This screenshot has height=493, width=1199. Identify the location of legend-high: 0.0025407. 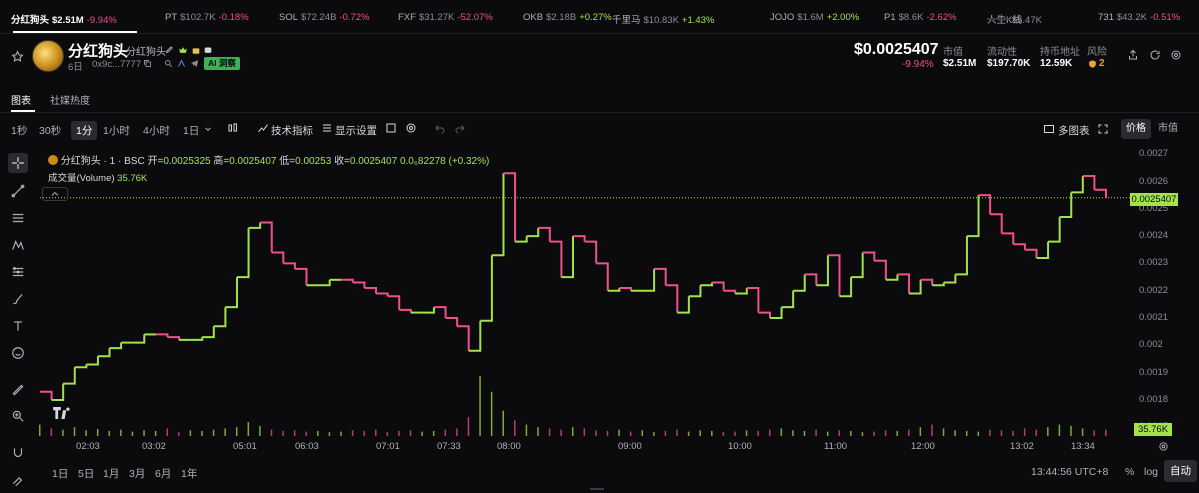
(253, 161).